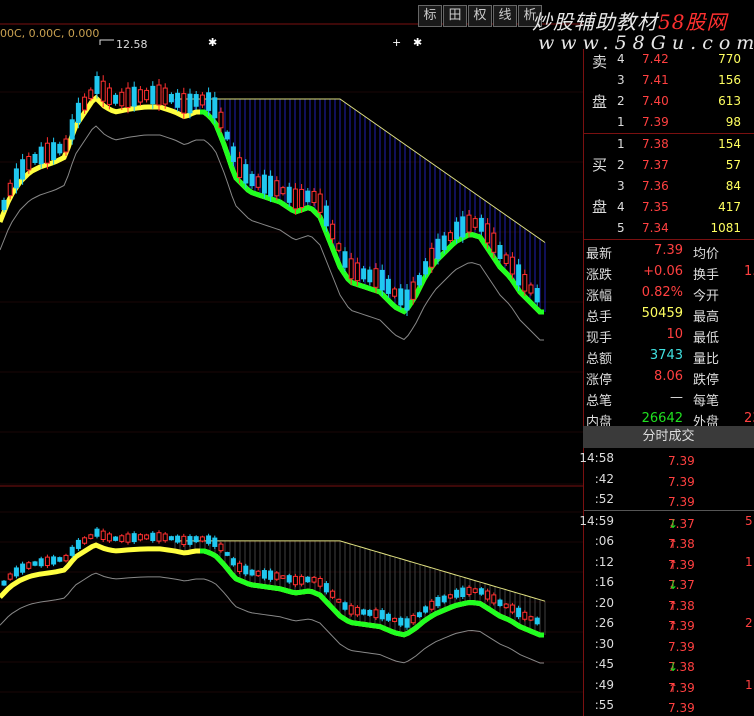 The image size is (754, 716). Describe the element at coordinates (662, 313) in the screenshot. I see `stat-value: 50459` at that location.